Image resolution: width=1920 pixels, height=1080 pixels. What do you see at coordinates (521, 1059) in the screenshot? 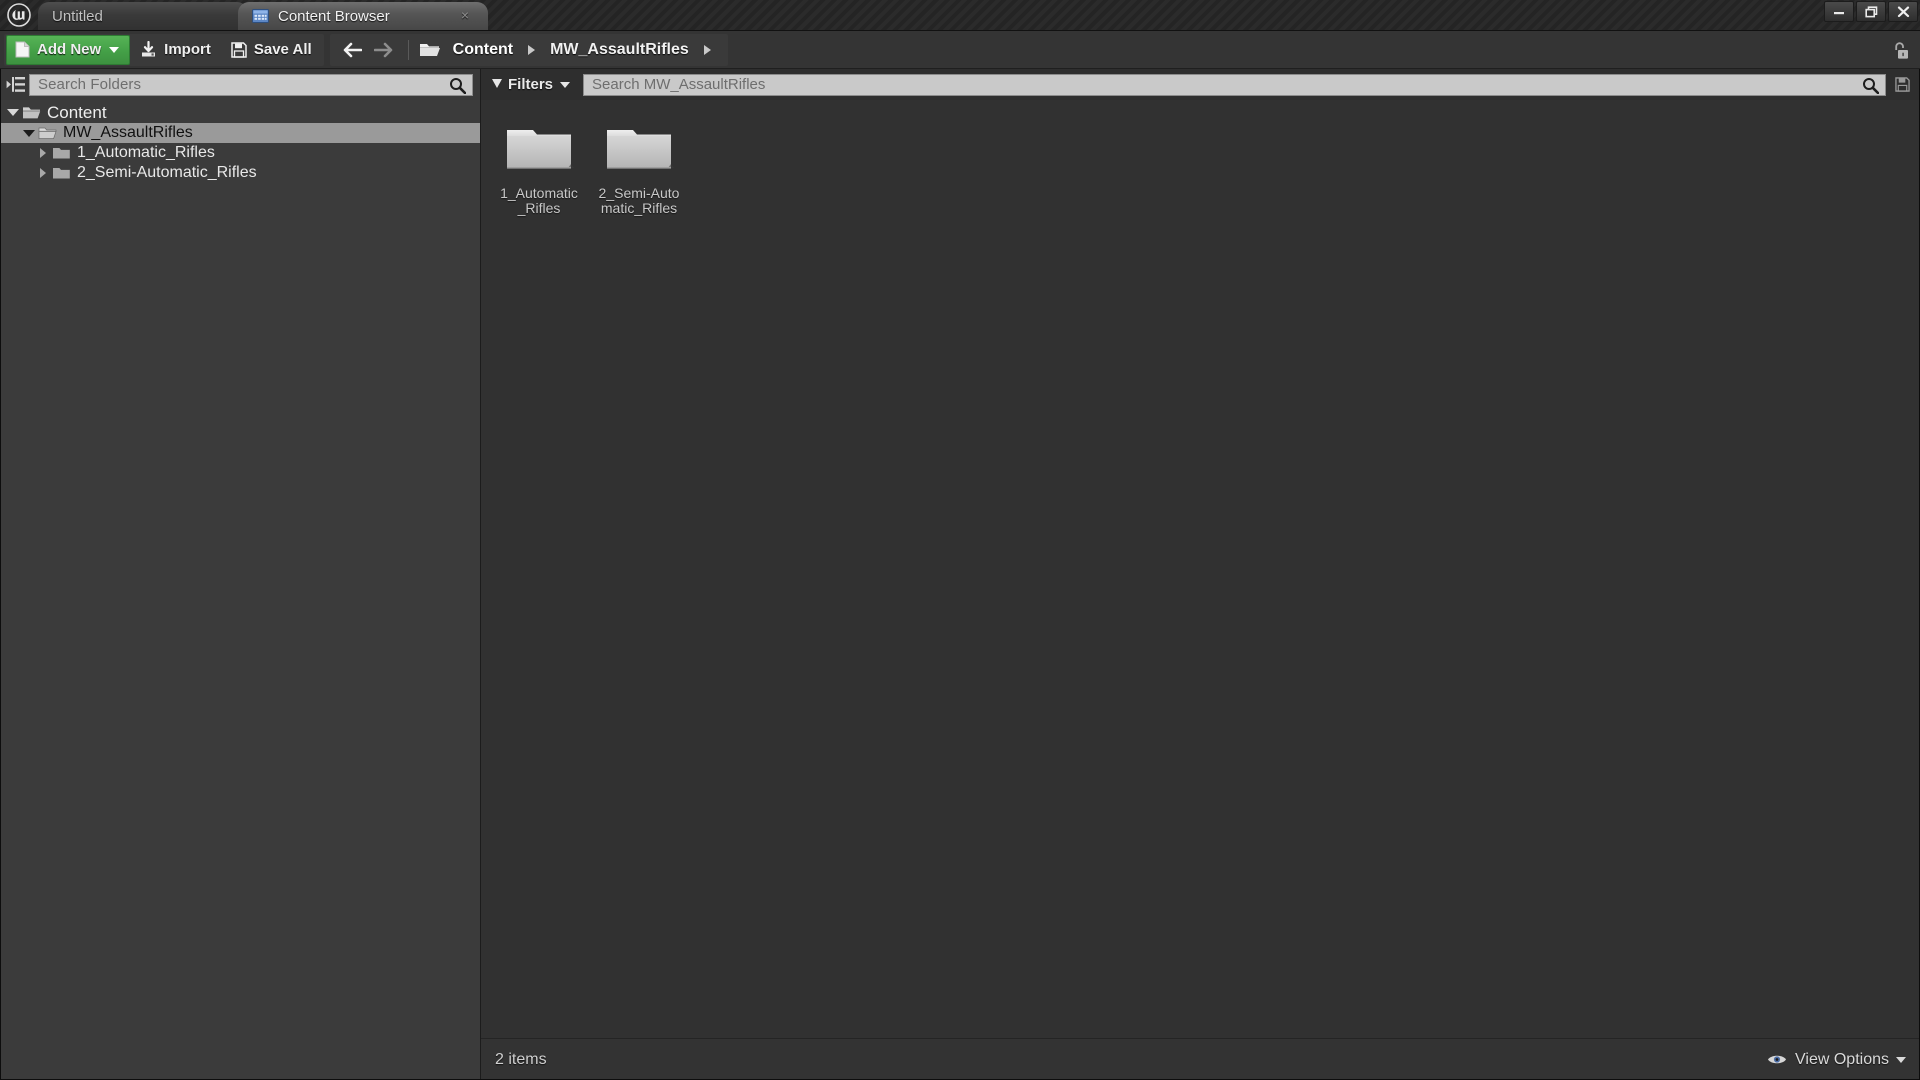
I see `item-count-label: 2 items` at bounding box center [521, 1059].